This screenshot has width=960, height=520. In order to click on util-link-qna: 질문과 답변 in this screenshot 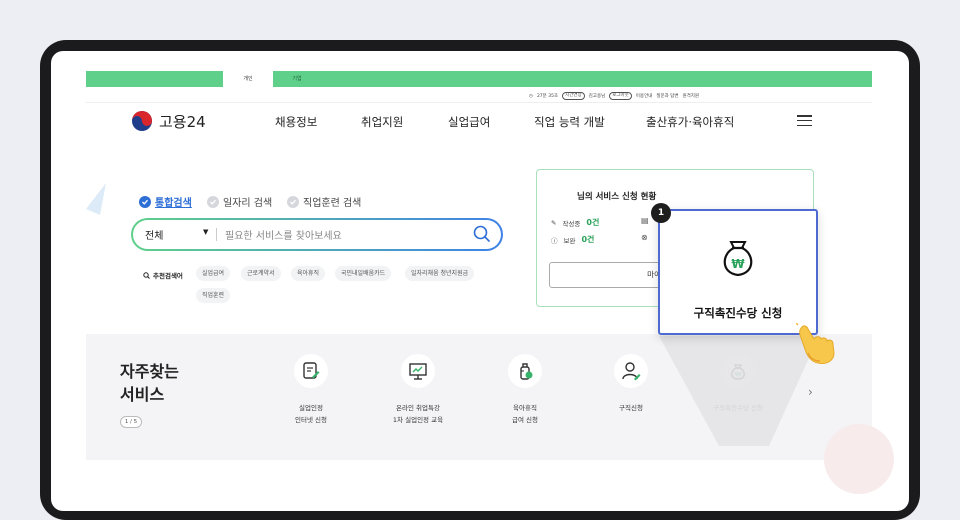, I will do `click(667, 96)`.